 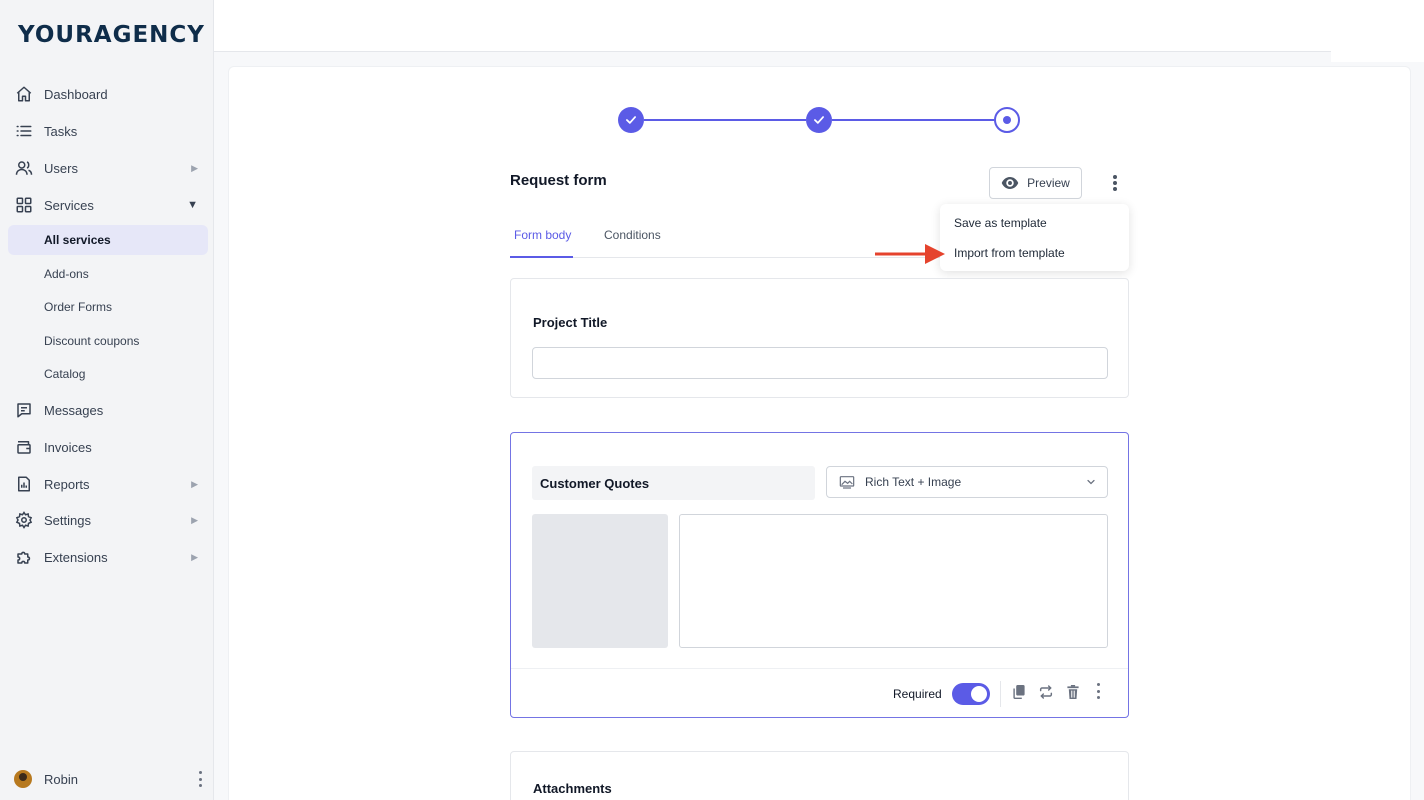 What do you see at coordinates (1048, 183) in the screenshot?
I see `preview-label: Preview` at bounding box center [1048, 183].